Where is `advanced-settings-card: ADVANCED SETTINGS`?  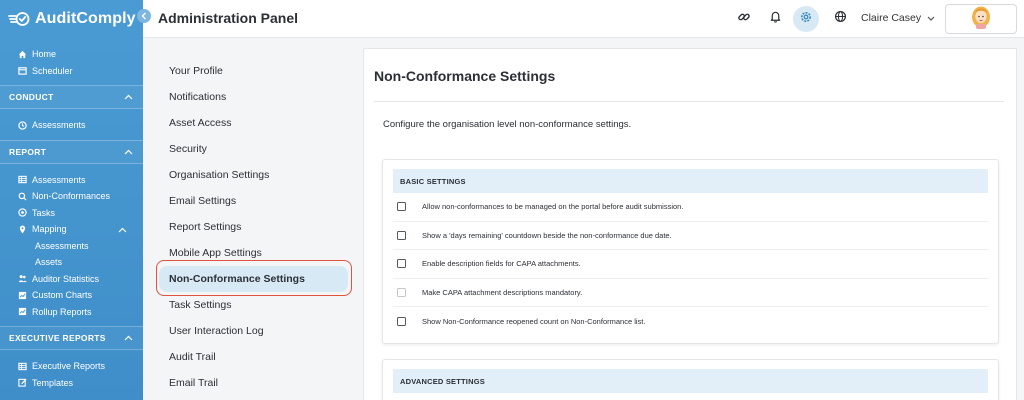
advanced-settings-card: ADVANCED SETTINGS is located at coordinates (690, 379).